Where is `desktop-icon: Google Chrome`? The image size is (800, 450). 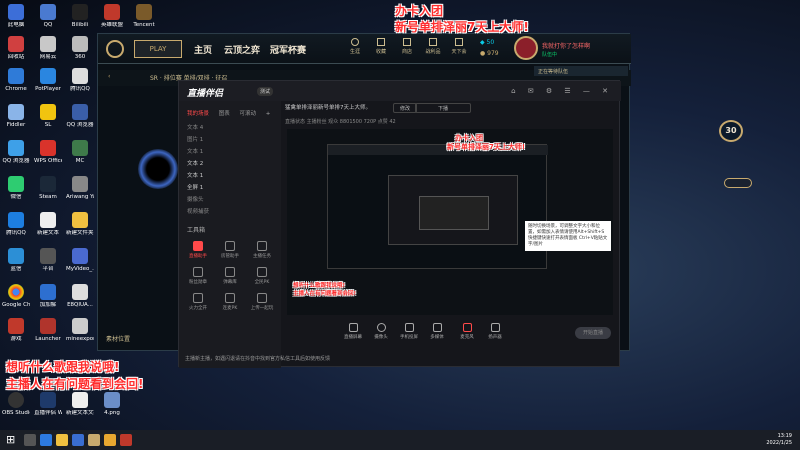
desktop-icon: Google Chrome is located at coordinates (16, 296).